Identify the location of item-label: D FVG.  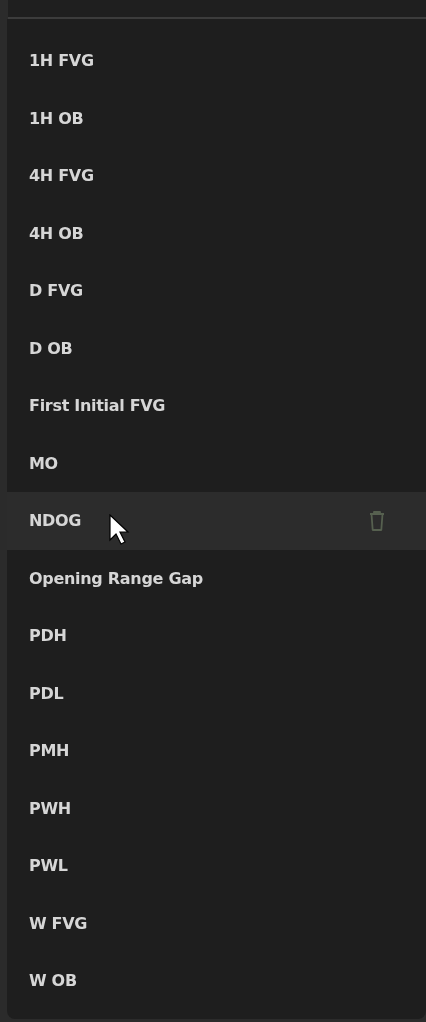
(56, 291).